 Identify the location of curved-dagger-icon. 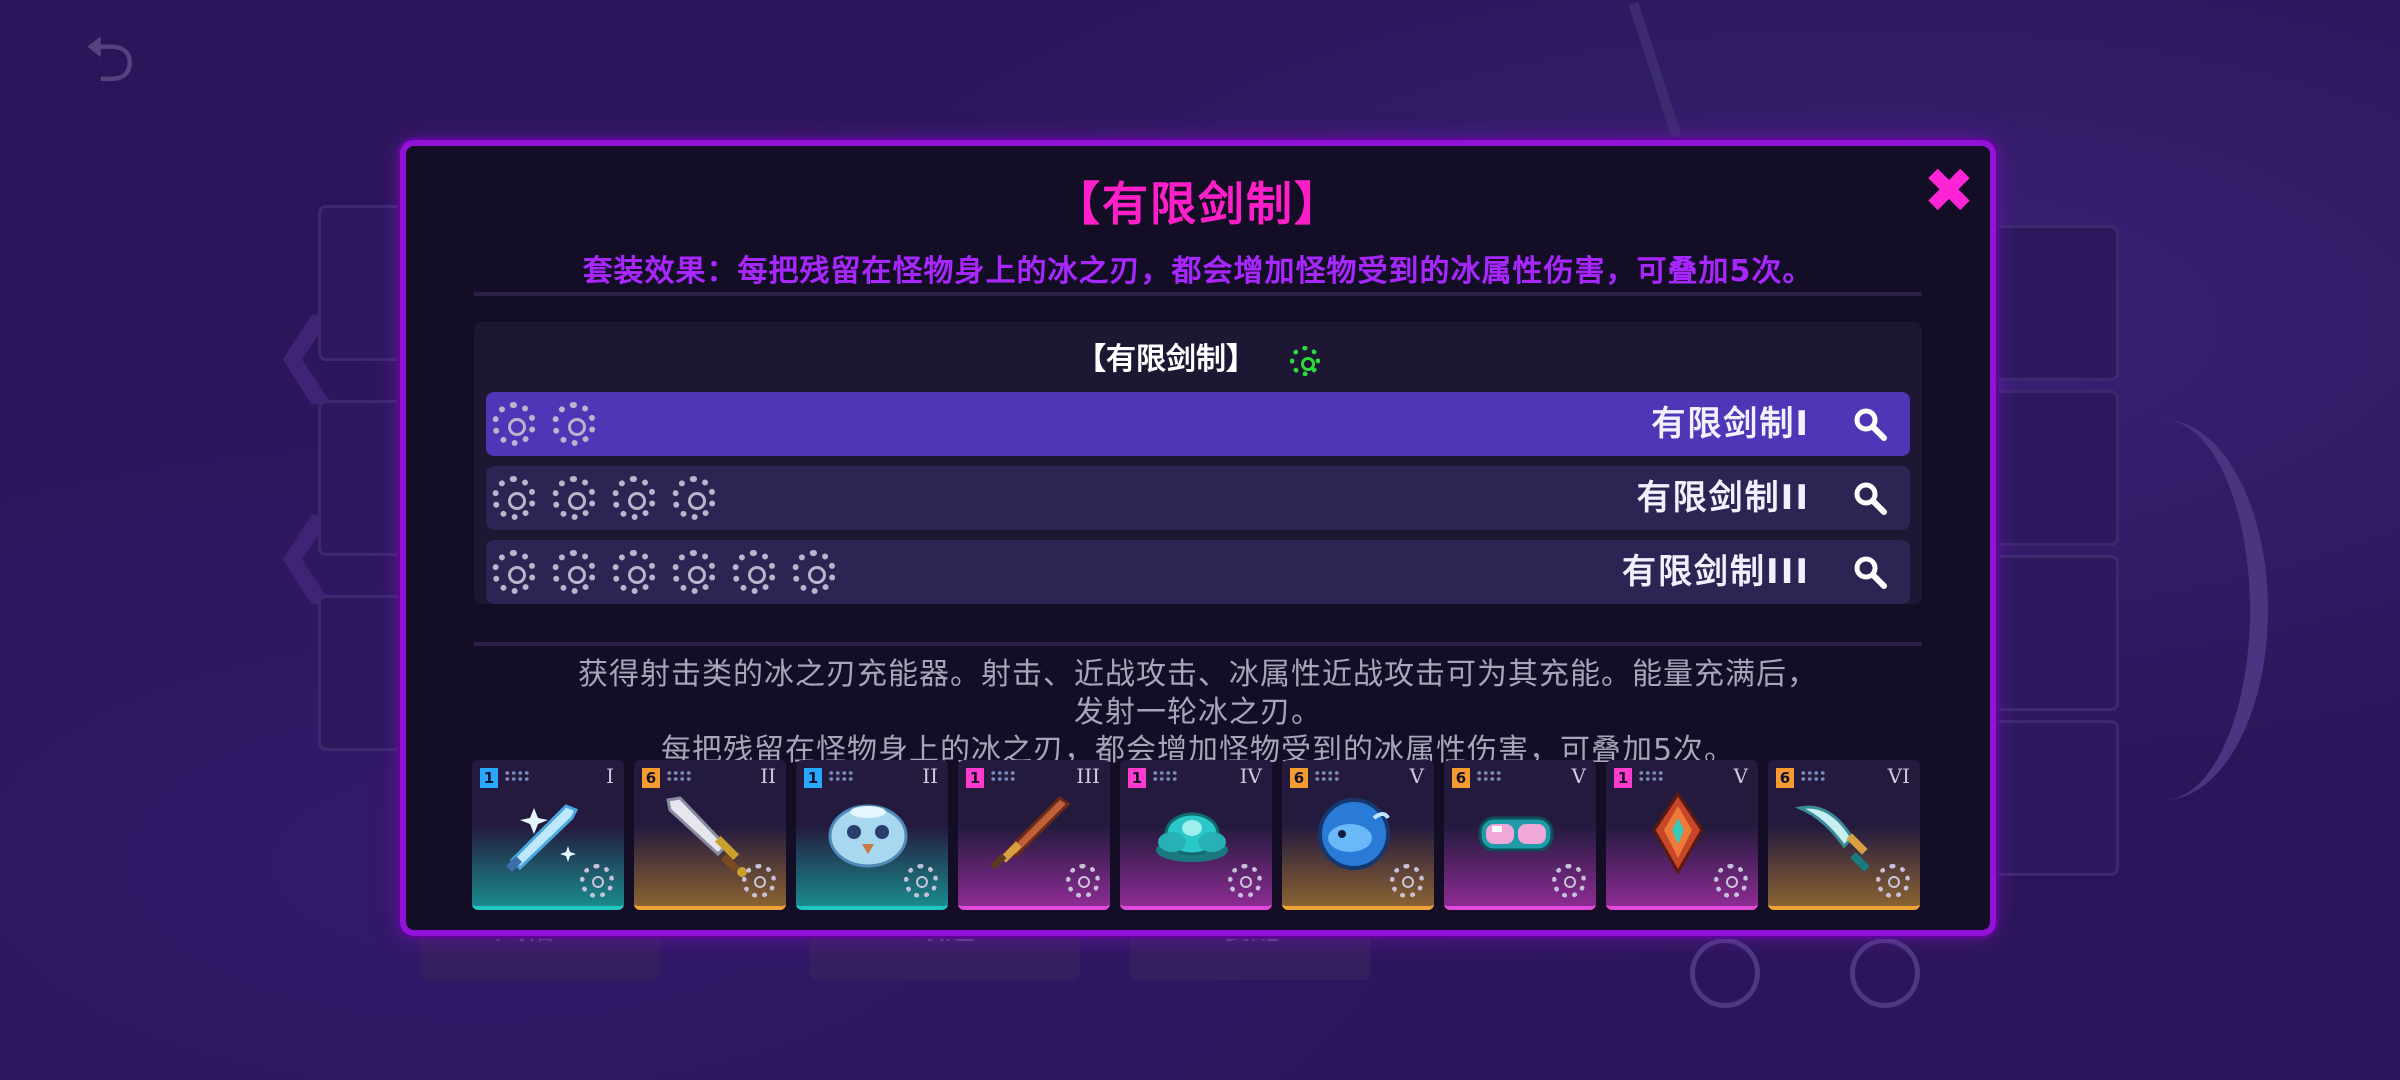
(1832, 838).